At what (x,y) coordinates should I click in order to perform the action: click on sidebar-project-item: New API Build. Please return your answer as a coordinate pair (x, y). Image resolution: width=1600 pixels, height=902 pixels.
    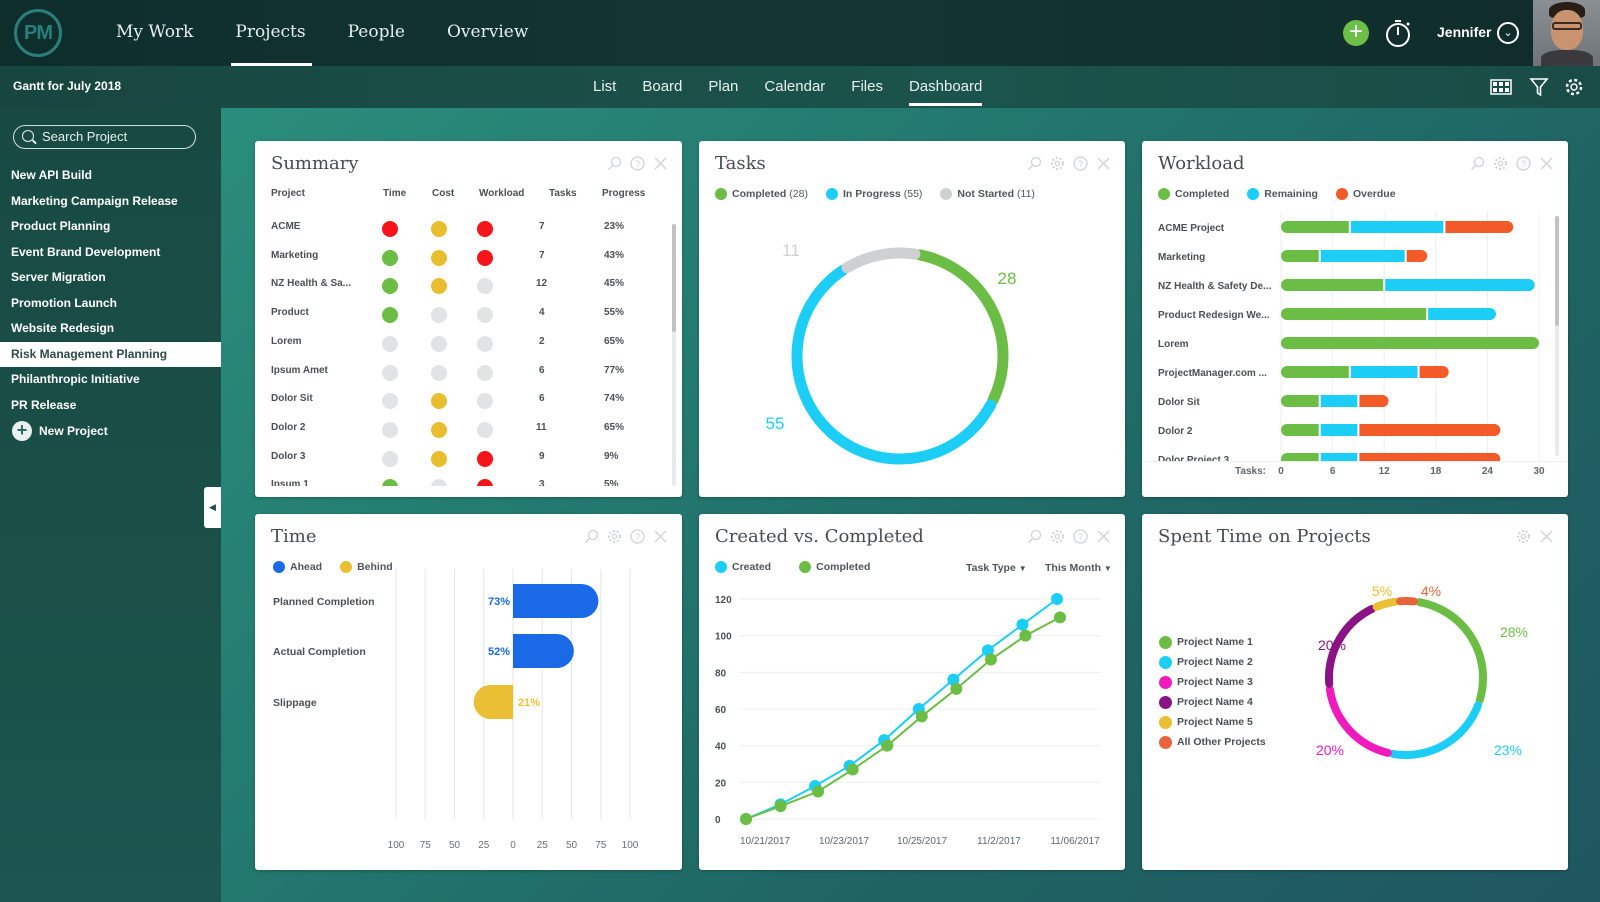
    Looking at the image, I should click on (110, 176).